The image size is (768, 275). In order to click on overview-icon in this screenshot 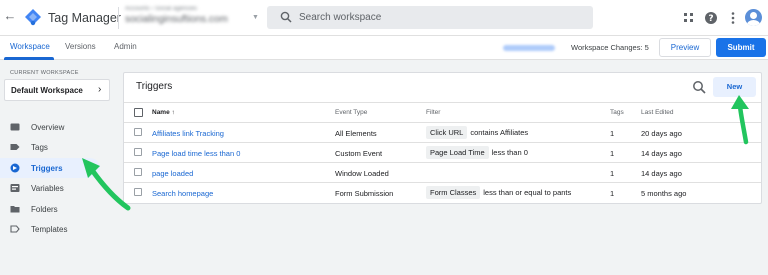, I will do `click(15, 127)`.